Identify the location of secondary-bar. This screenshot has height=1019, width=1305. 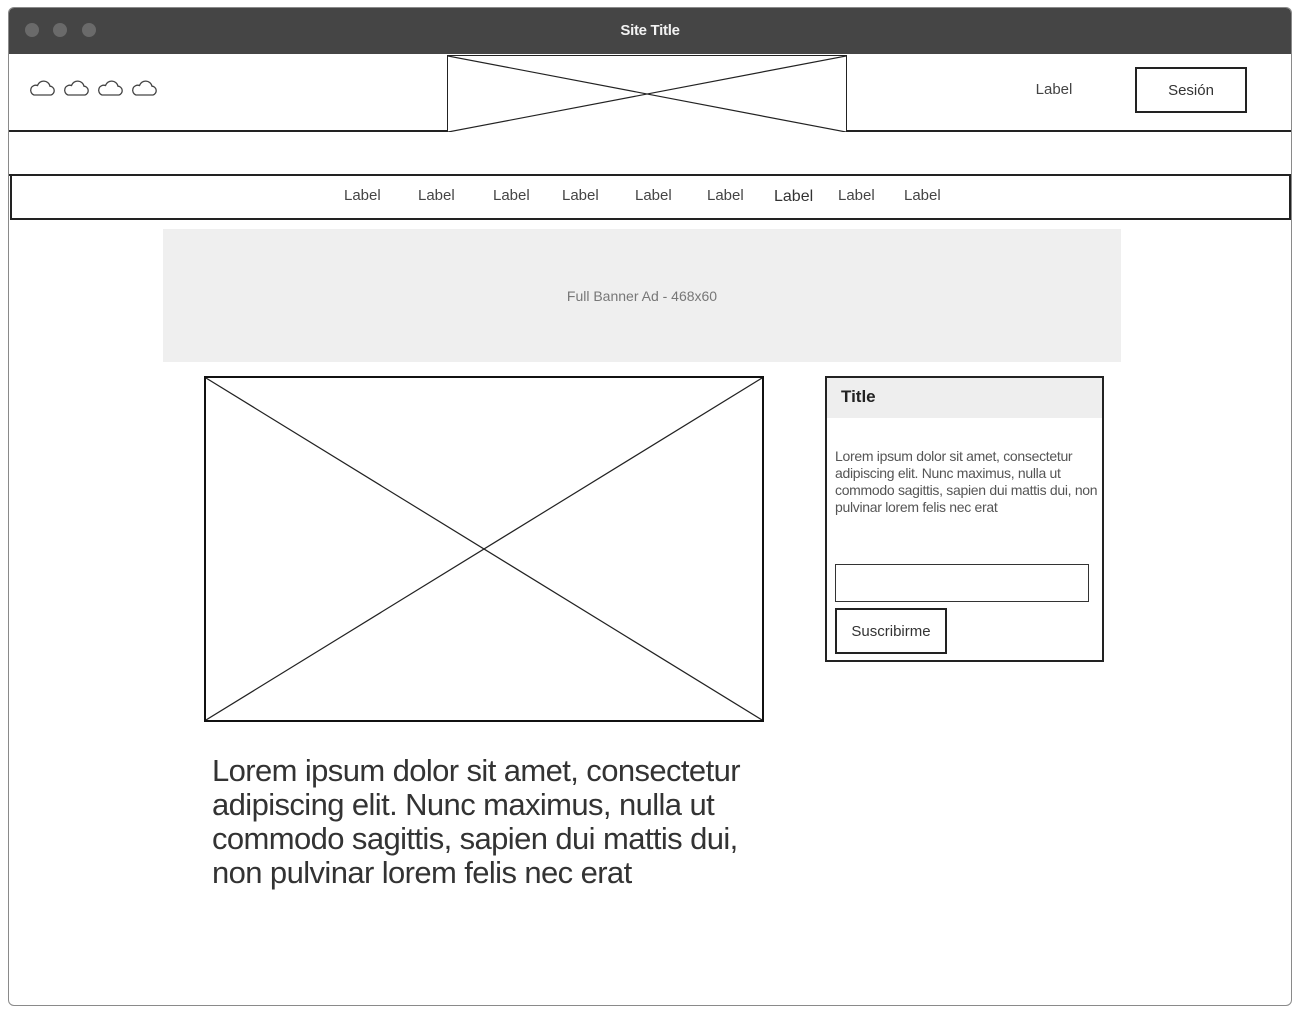
(650, 154).